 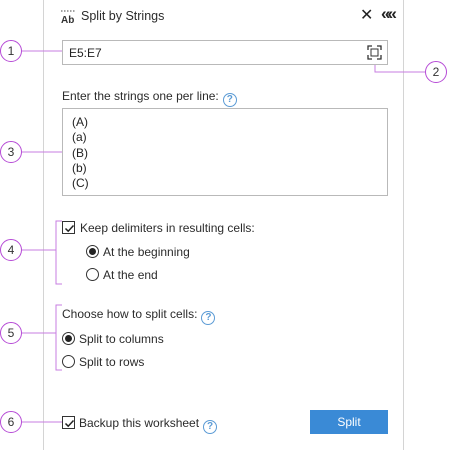 I want to click on callout-4: 4, so click(x=11, y=250).